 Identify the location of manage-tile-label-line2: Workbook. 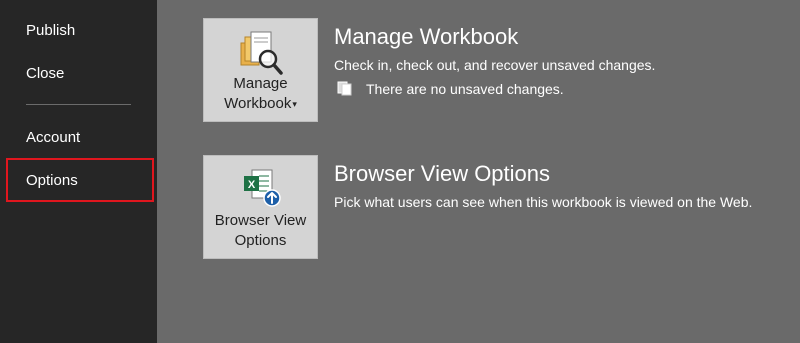
(258, 103).